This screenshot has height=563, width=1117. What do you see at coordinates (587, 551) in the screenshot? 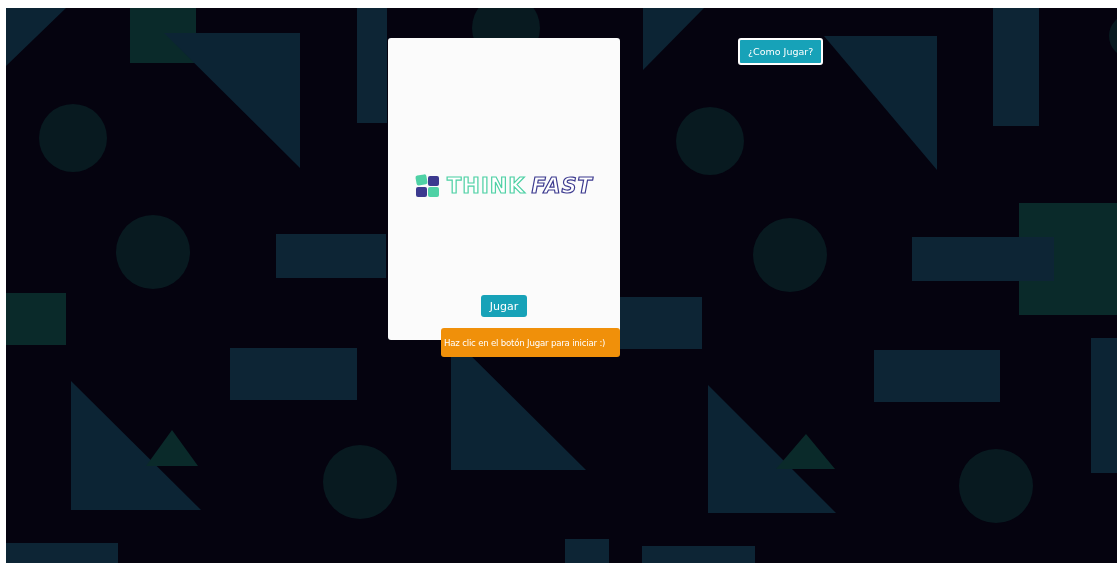
I see `rectangle-shape` at bounding box center [587, 551].